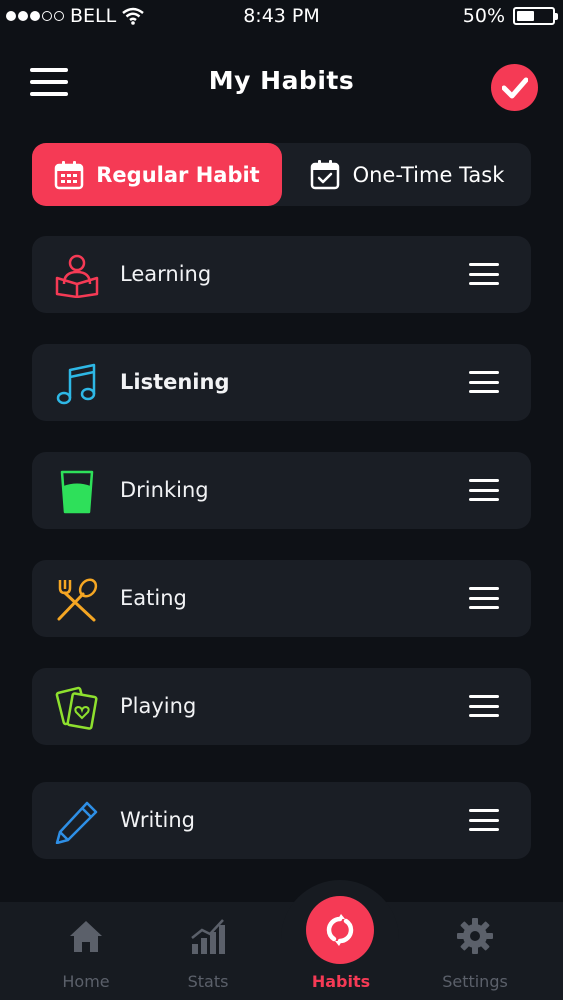  Describe the element at coordinates (153, 598) in the screenshot. I see `habit-label: Eating` at that location.